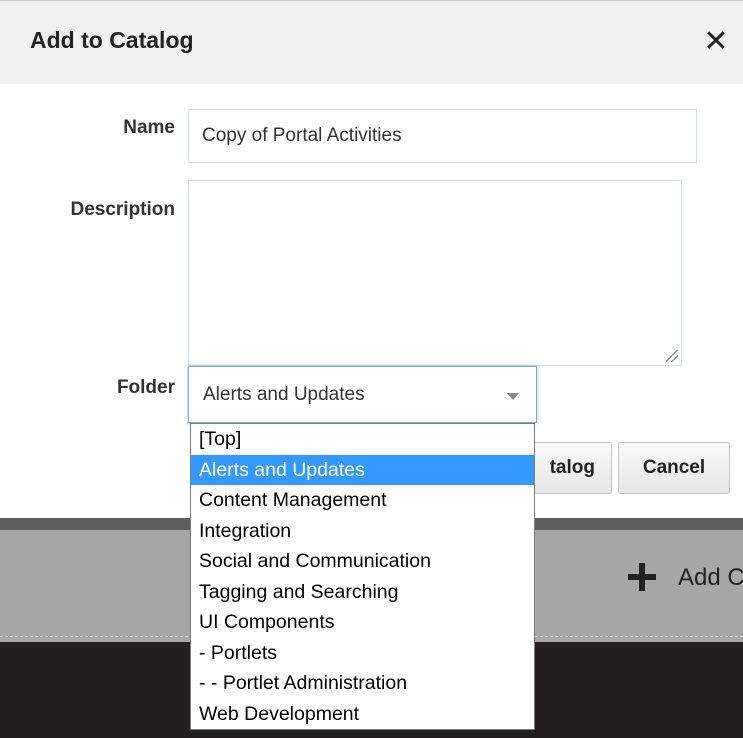  I want to click on folder-option: Content Management, so click(362, 500).